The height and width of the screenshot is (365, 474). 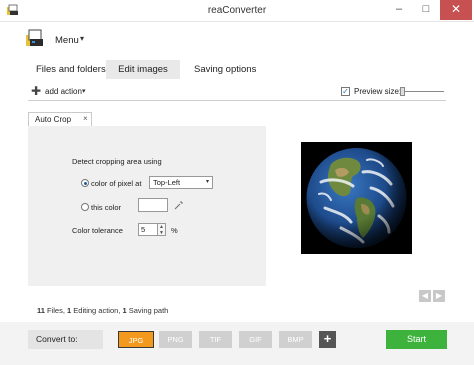 I want to click on detect-cropping-label: Detect cropping area using, so click(x=117, y=161).